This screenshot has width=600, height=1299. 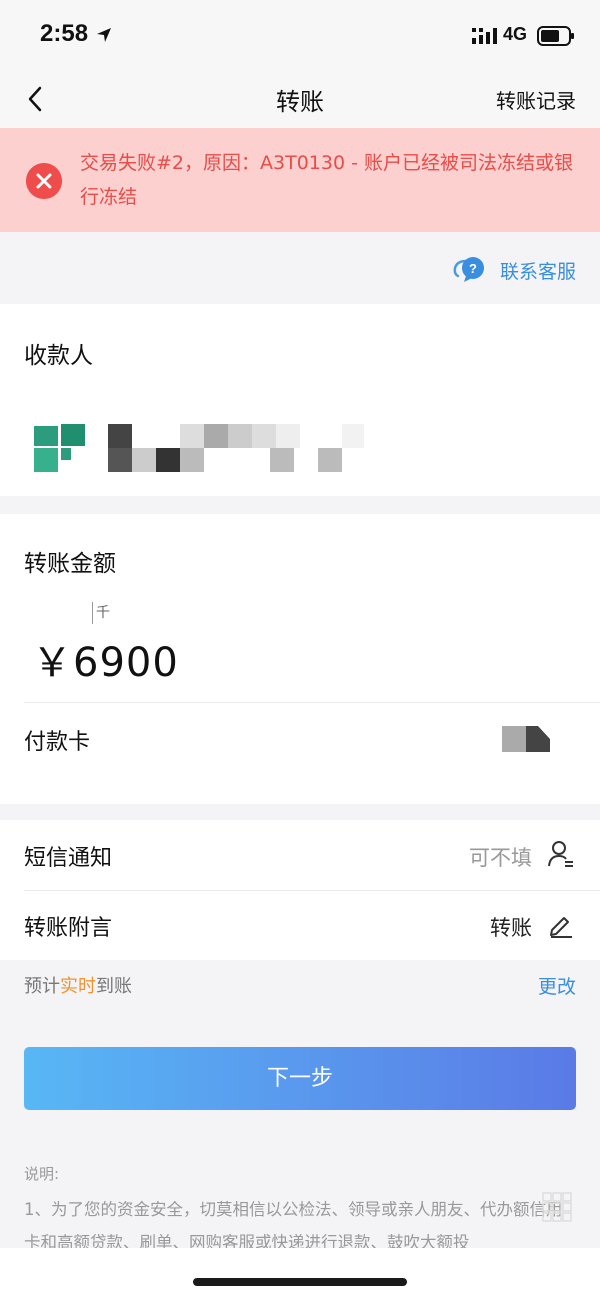 I want to click on next-step-button: 下一步, so click(x=300, y=1078).